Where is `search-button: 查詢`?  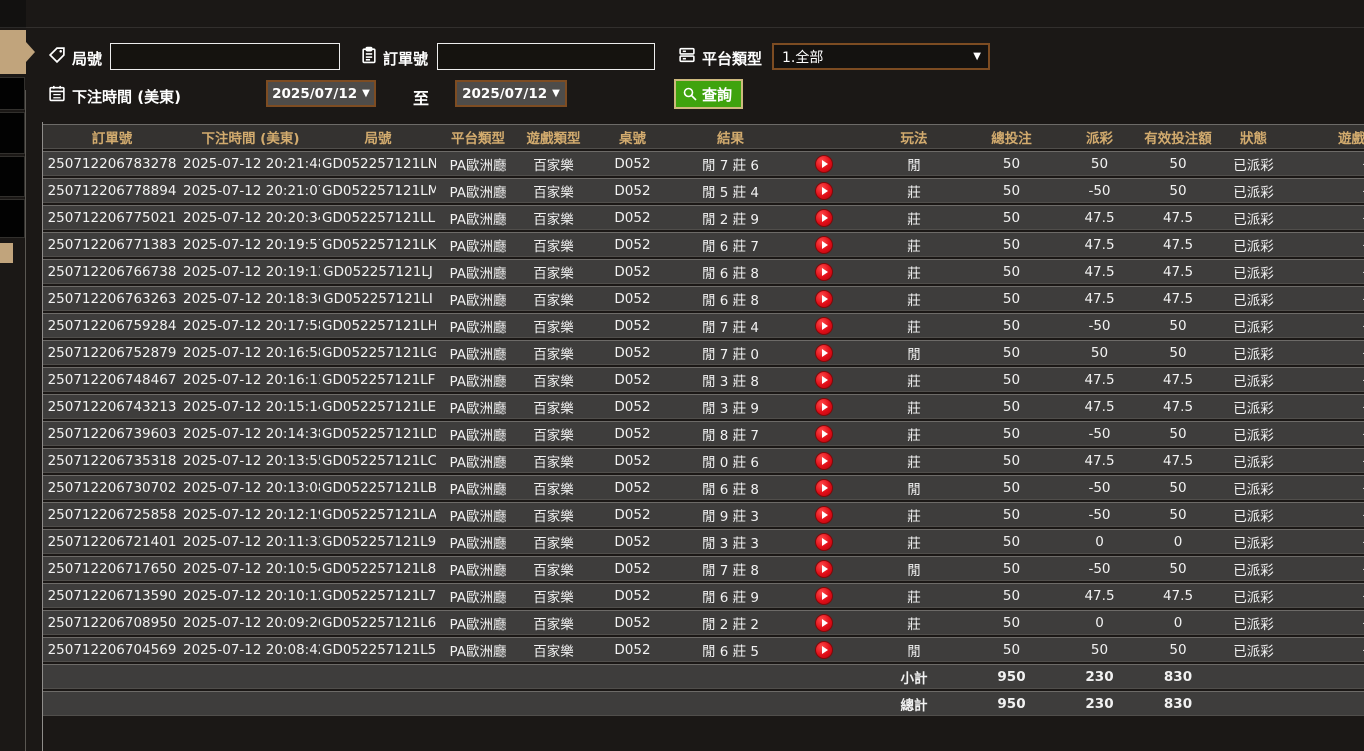 search-button: 查詢 is located at coordinates (709, 94).